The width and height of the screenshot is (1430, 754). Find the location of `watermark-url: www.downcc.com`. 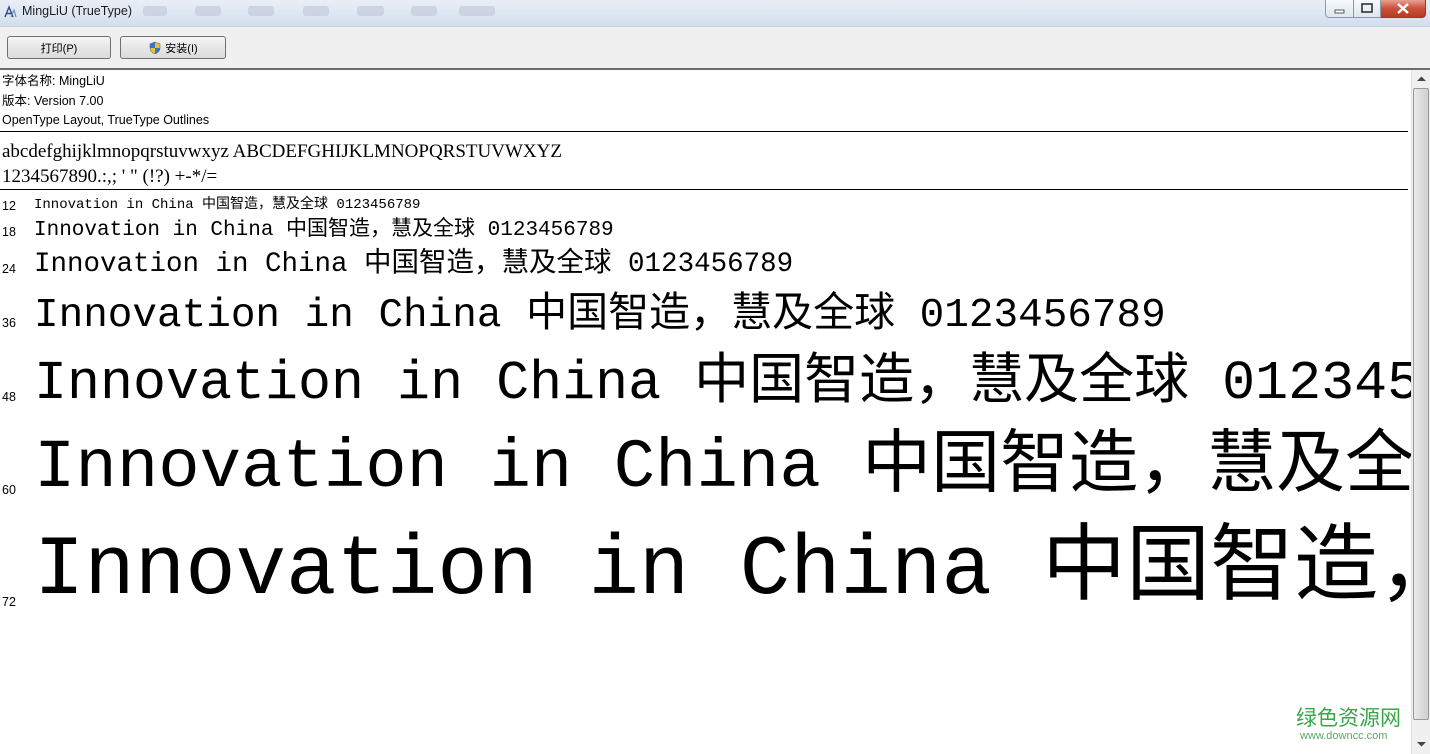

watermark-url: www.downcc.com is located at coordinates (1344, 736).